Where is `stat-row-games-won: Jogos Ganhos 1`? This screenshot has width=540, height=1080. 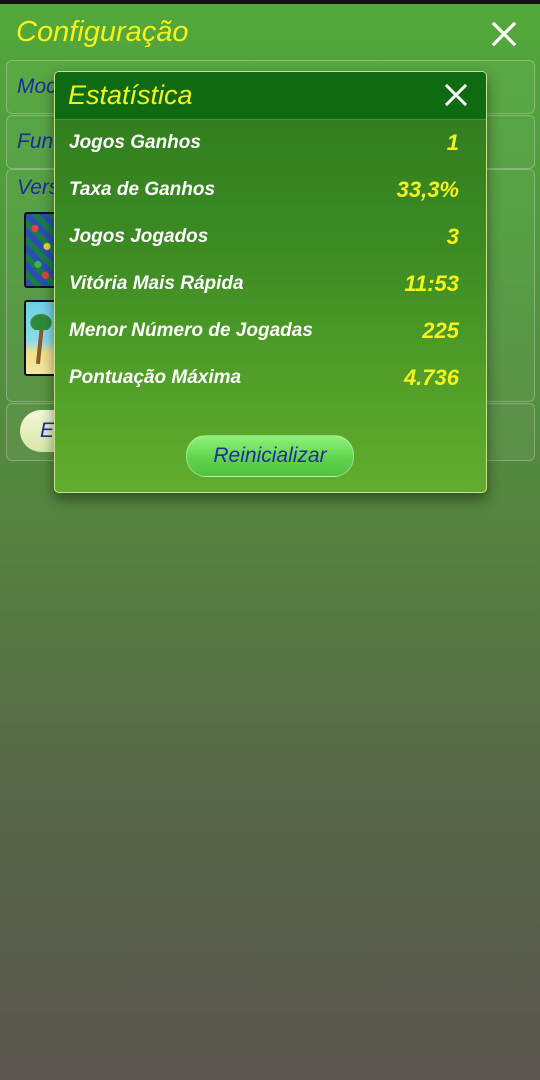
stat-row-games-won: Jogos Ganhos 1 is located at coordinates (264, 144).